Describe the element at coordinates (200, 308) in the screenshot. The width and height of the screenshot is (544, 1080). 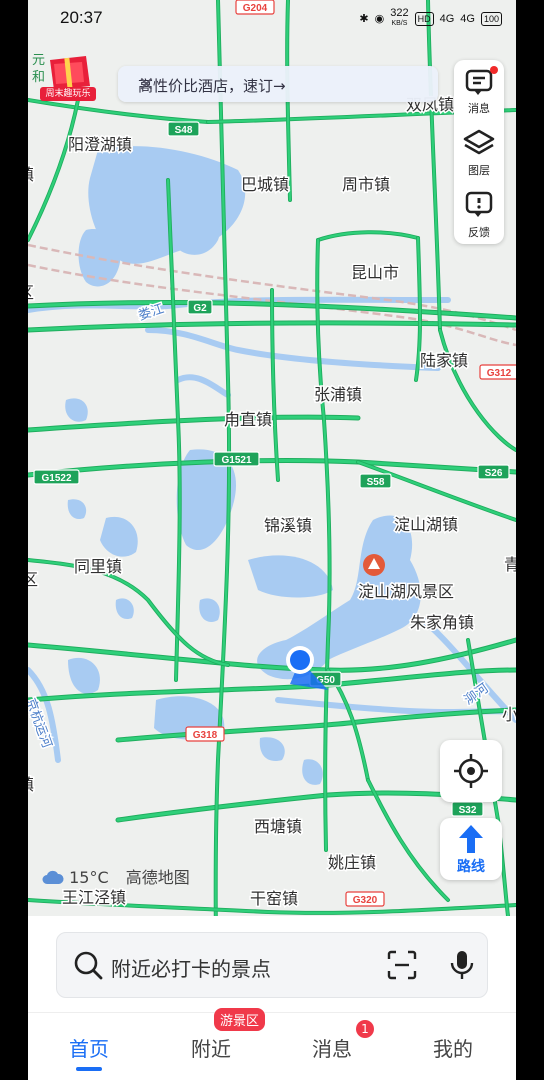
I see `road-shield-label: G2` at that location.